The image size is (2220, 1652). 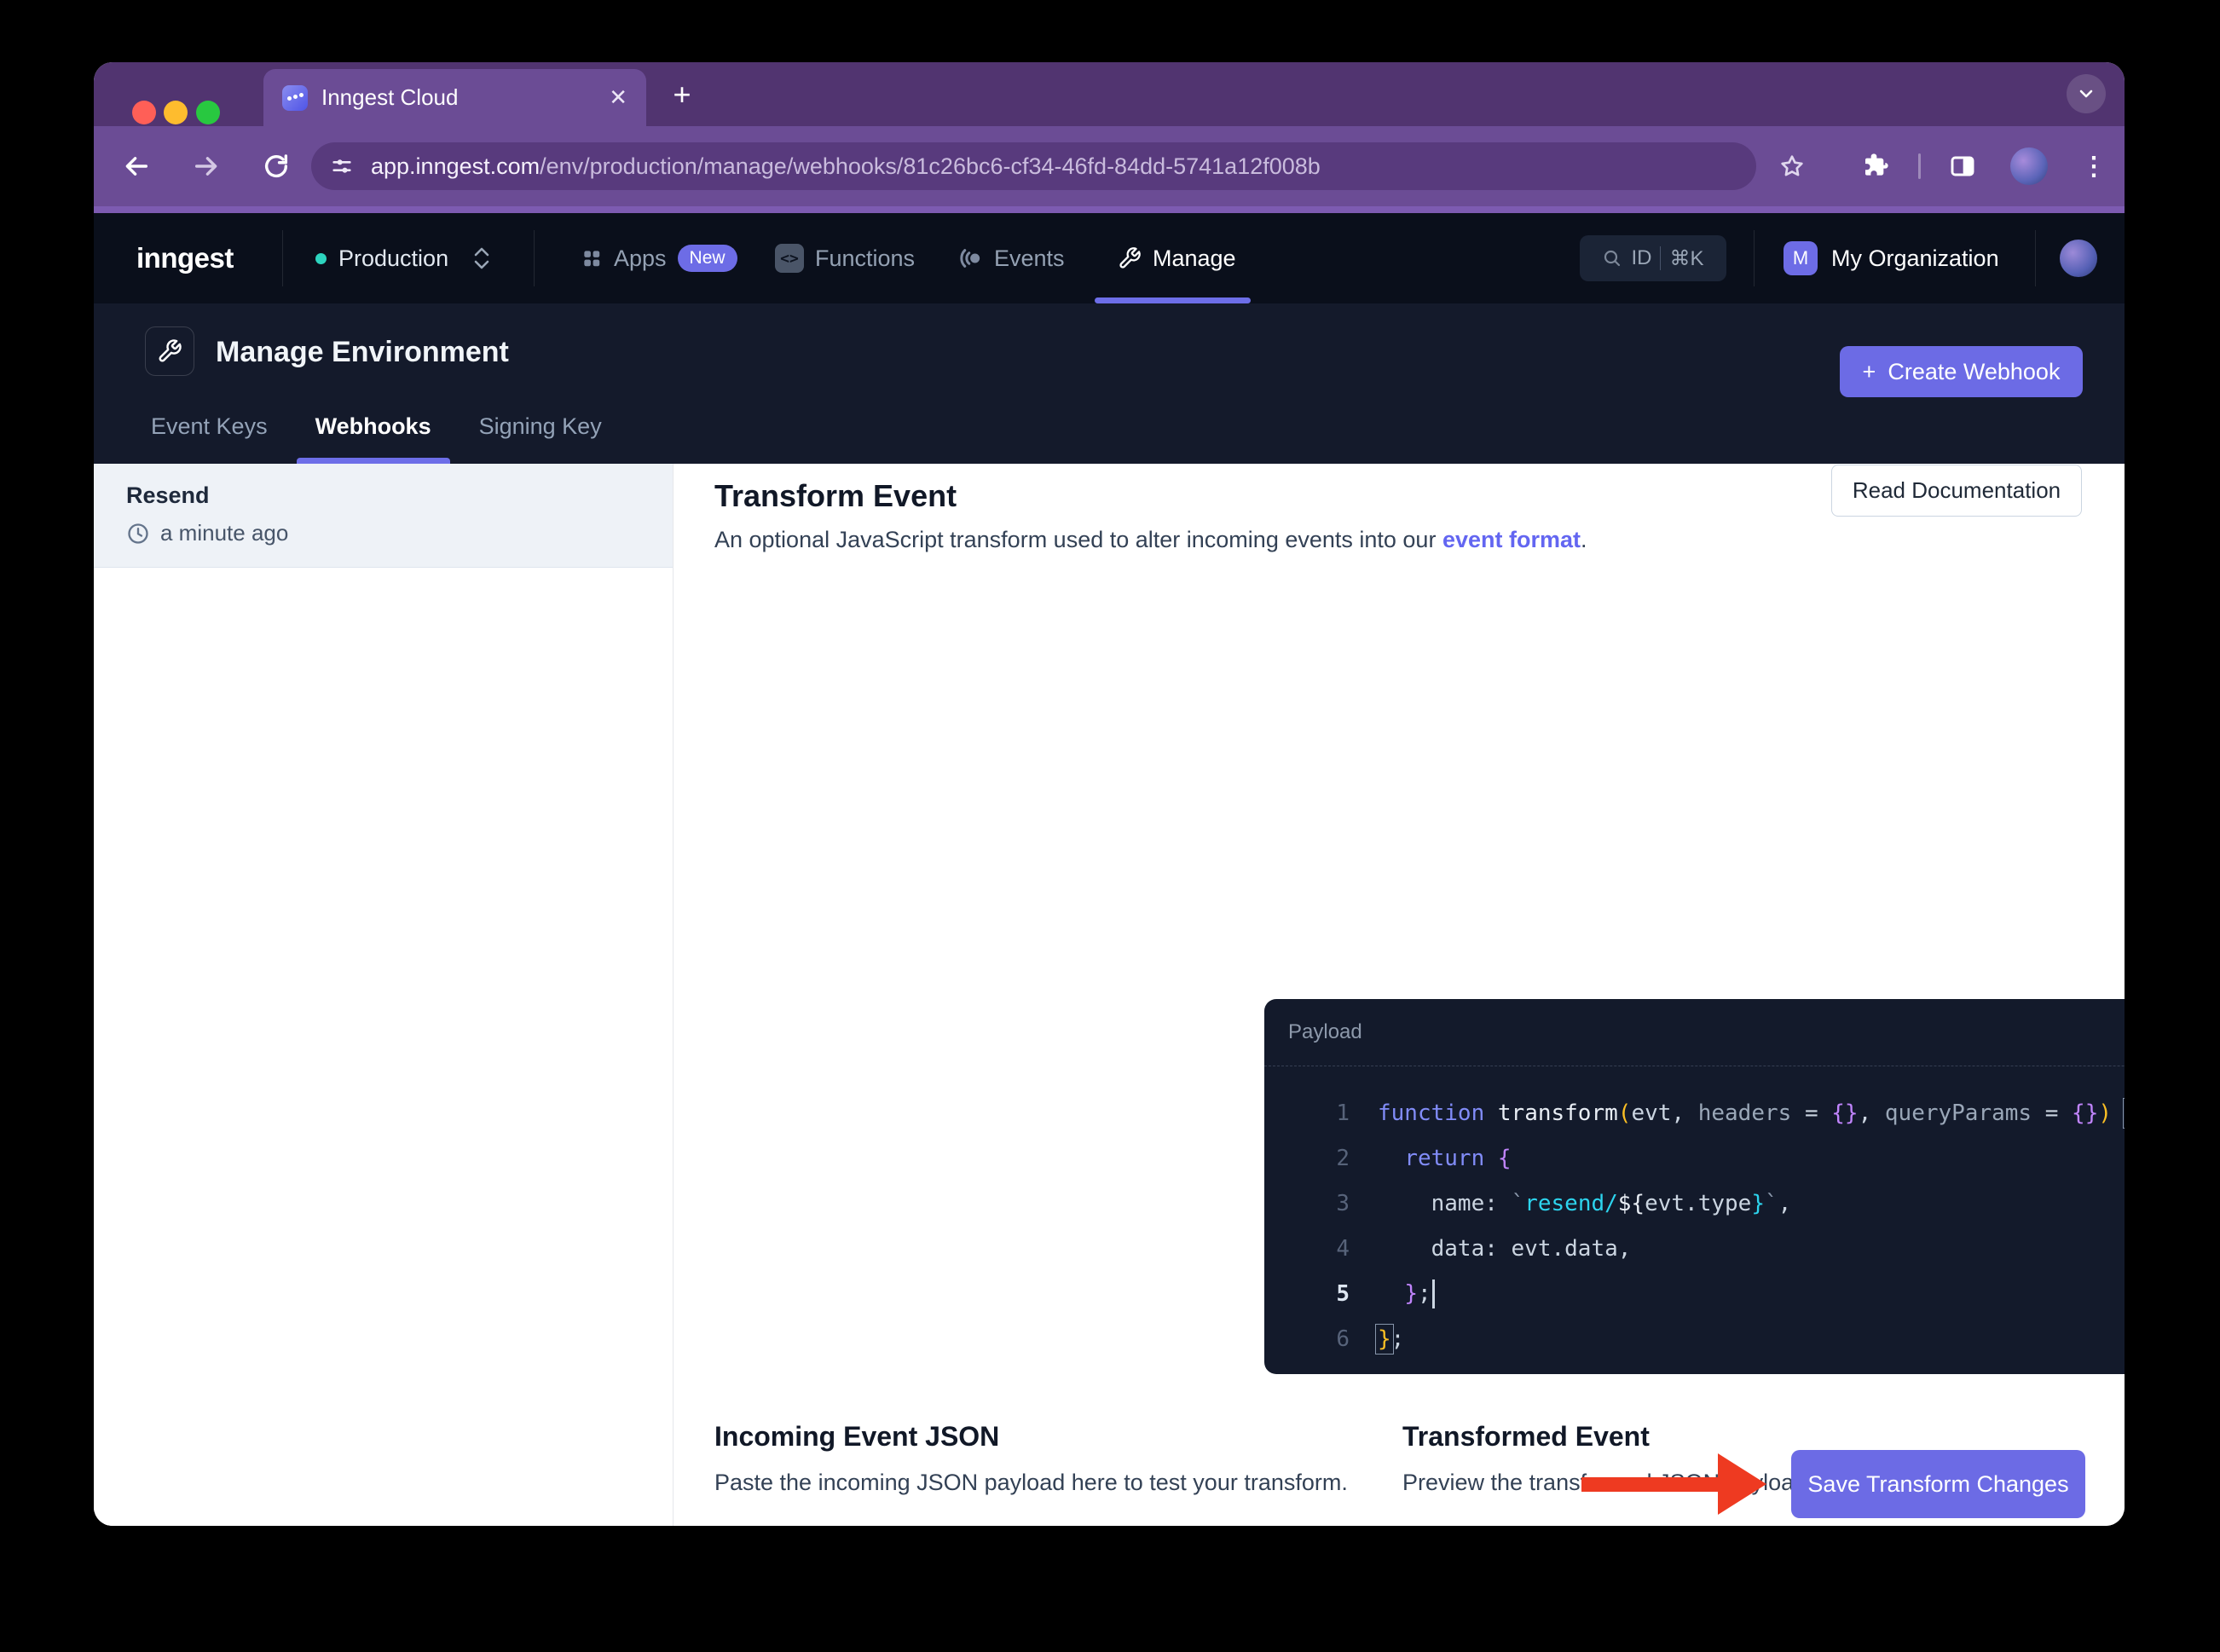 I want to click on nav-item-functions: <> Functions, so click(x=845, y=258).